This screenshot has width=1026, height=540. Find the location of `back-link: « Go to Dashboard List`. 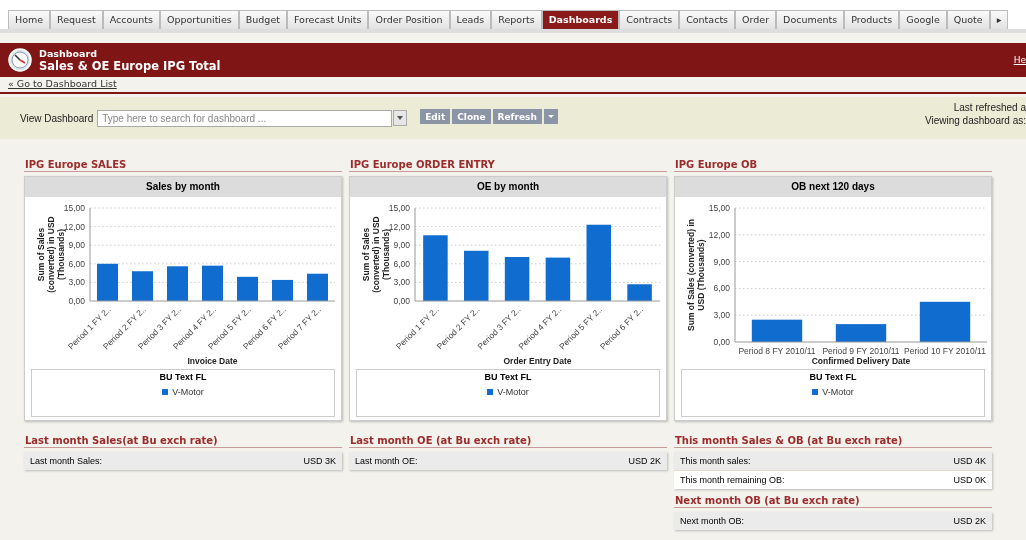

back-link: « Go to Dashboard List is located at coordinates (513, 83).